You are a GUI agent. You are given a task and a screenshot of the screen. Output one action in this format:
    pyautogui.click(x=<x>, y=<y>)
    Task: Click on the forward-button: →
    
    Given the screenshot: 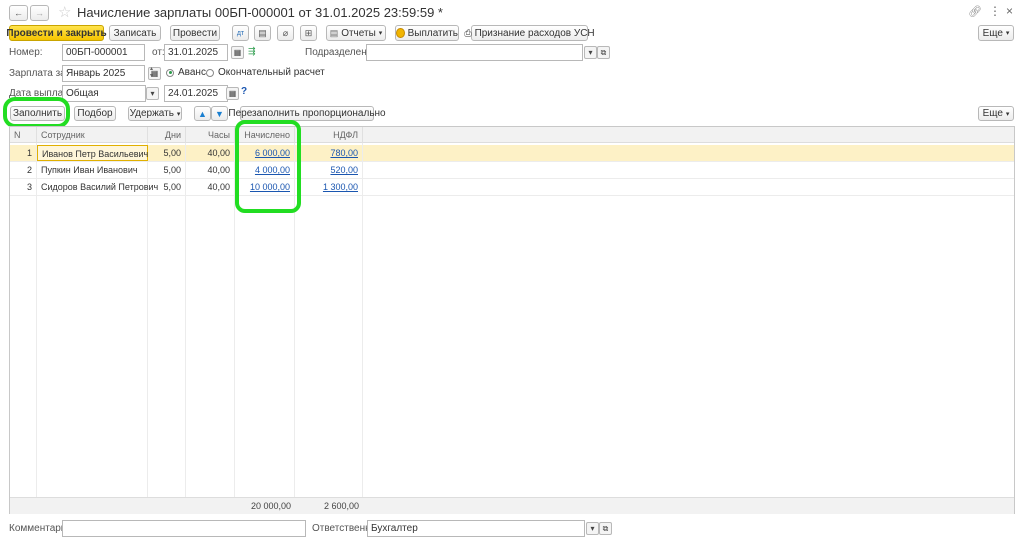 What is the action you would take?
    pyautogui.click(x=39, y=13)
    